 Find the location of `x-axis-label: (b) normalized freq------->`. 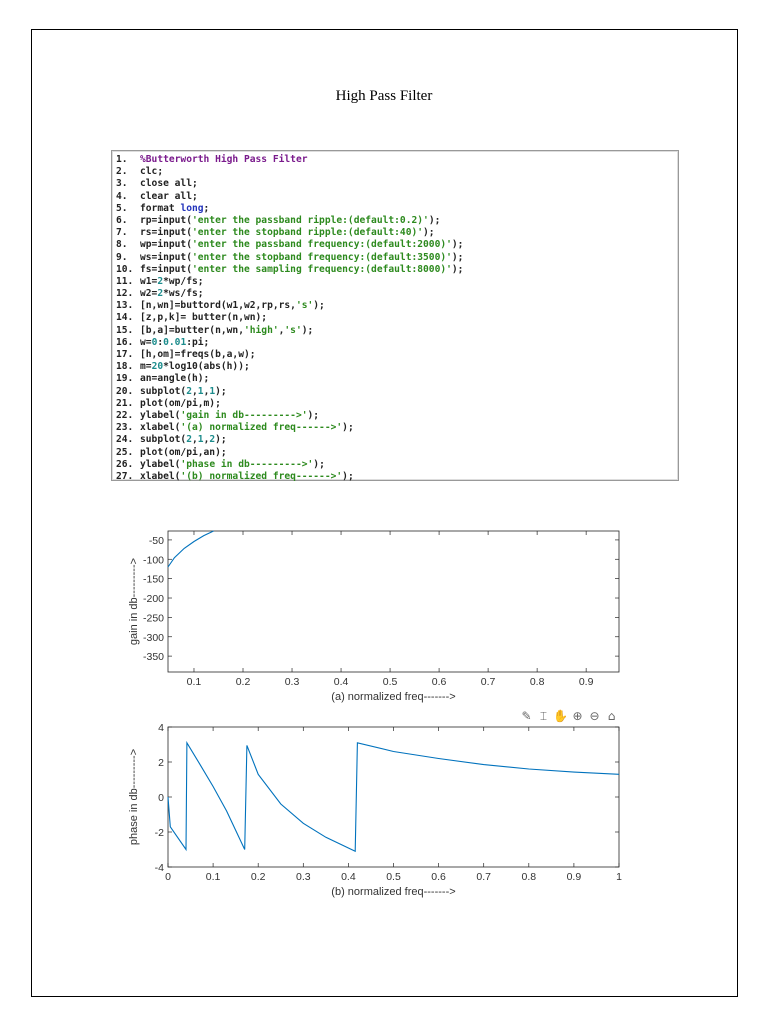

x-axis-label: (b) normalized freq-------> is located at coordinates (393, 892).